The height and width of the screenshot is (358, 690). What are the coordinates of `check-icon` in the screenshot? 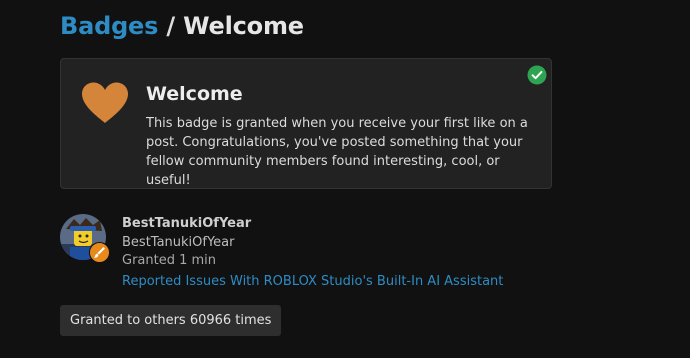 It's located at (537, 75).